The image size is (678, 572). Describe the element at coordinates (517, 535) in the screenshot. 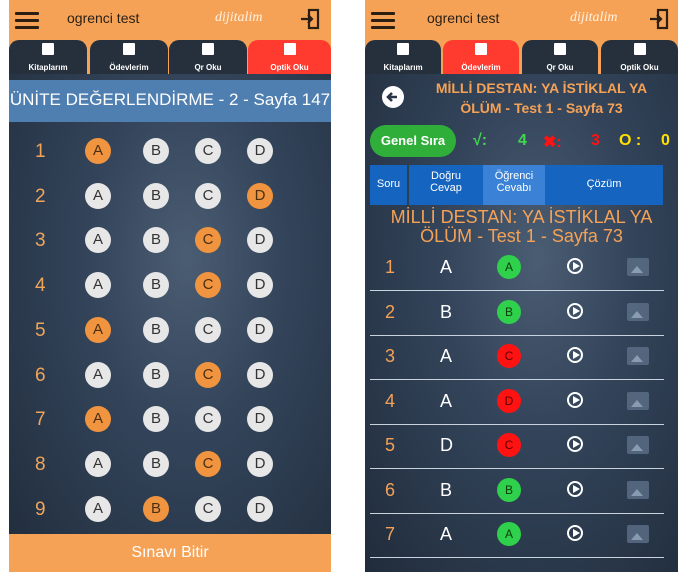

I see `answer-row: 7 A A` at that location.